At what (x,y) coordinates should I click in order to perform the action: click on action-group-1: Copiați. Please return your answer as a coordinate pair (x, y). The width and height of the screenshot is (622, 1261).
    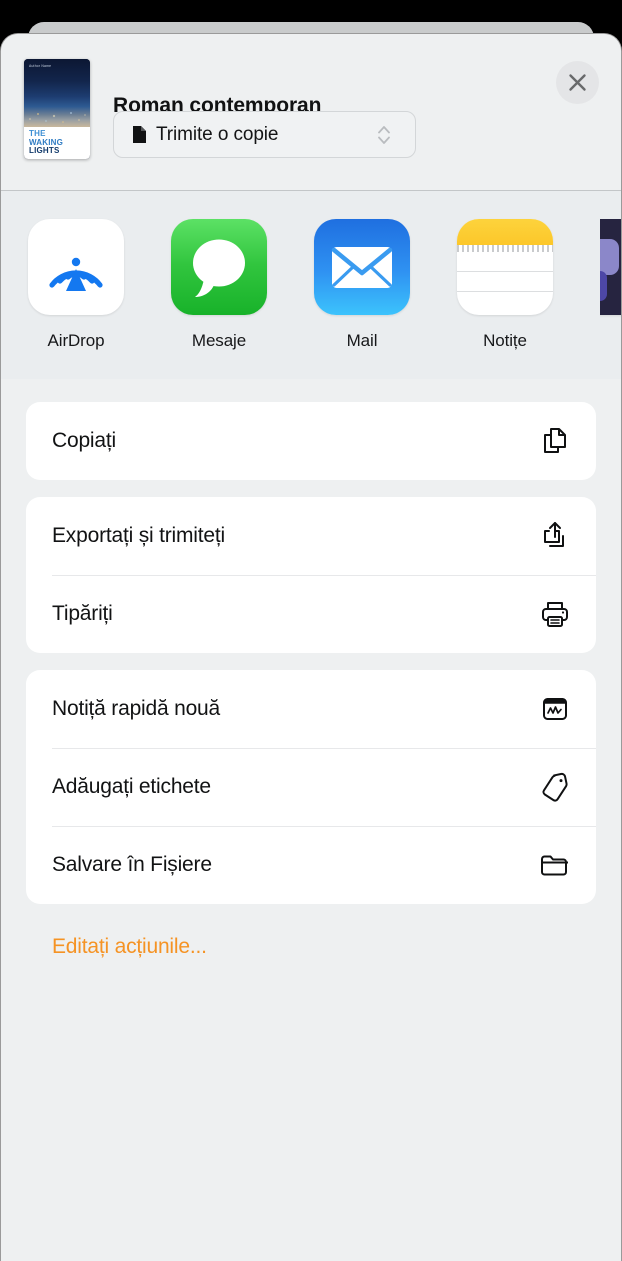
    Looking at the image, I should click on (311, 441).